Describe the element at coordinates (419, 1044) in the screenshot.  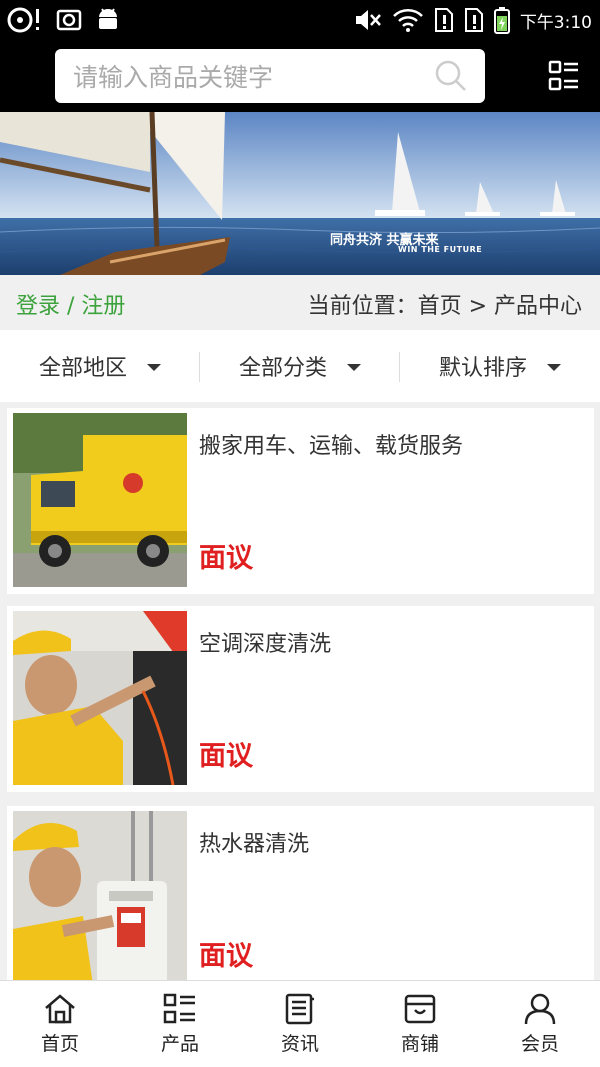
I see `tab-label: 商铺` at that location.